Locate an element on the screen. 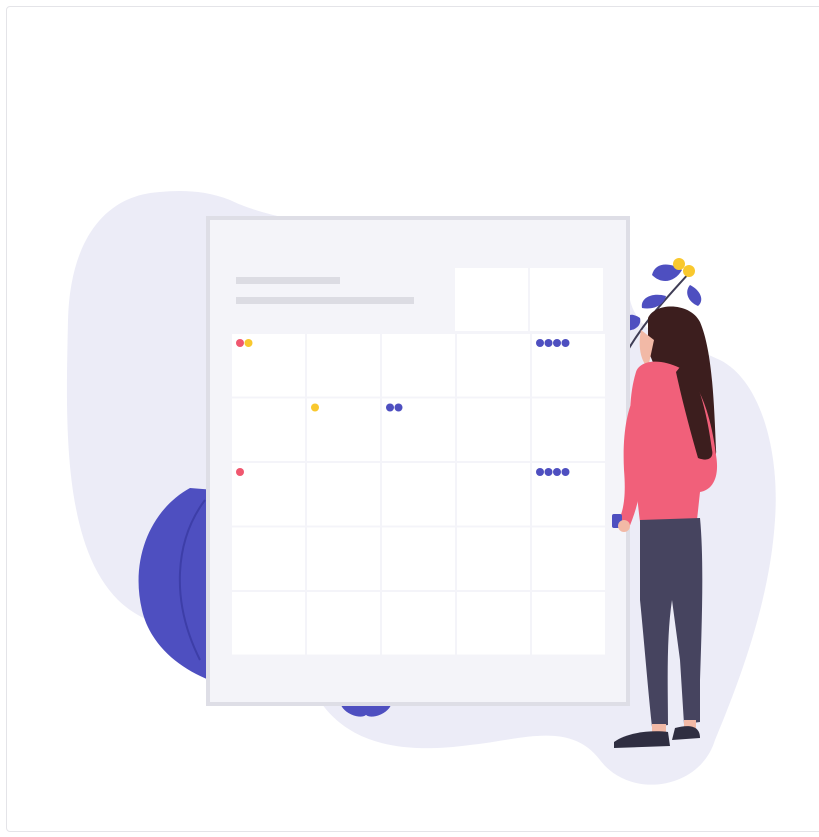 The image size is (819, 837). calendar-title-bar is located at coordinates (288, 280).